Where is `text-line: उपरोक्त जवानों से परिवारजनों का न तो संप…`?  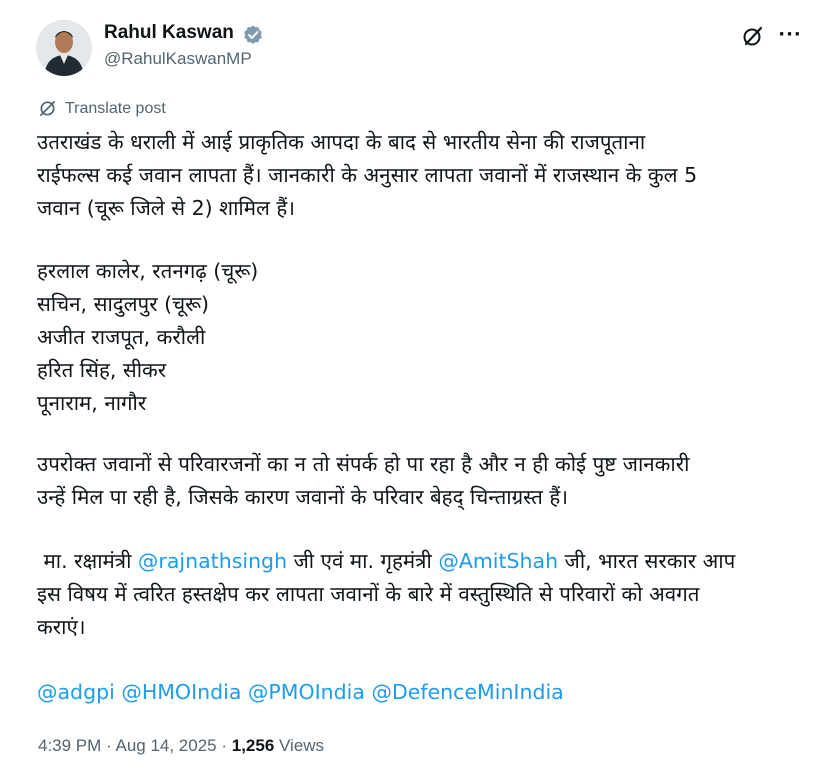 text-line: उपरोक्त जवानों से परिवारजनों का न तो संप… is located at coordinates (363, 464).